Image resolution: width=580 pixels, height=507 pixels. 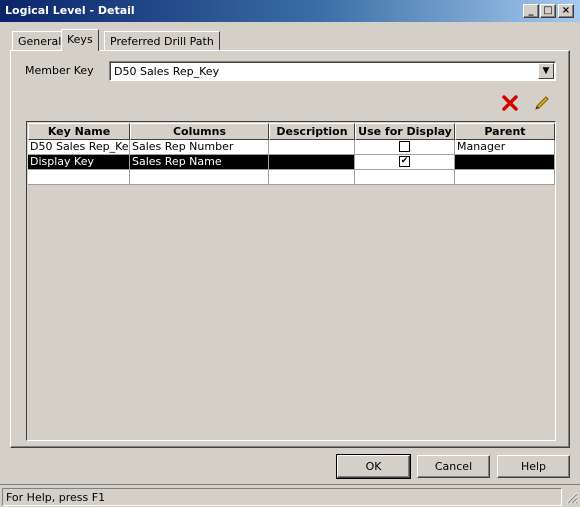 What do you see at coordinates (453, 466) in the screenshot?
I see `cancel-button: Cancel` at bounding box center [453, 466].